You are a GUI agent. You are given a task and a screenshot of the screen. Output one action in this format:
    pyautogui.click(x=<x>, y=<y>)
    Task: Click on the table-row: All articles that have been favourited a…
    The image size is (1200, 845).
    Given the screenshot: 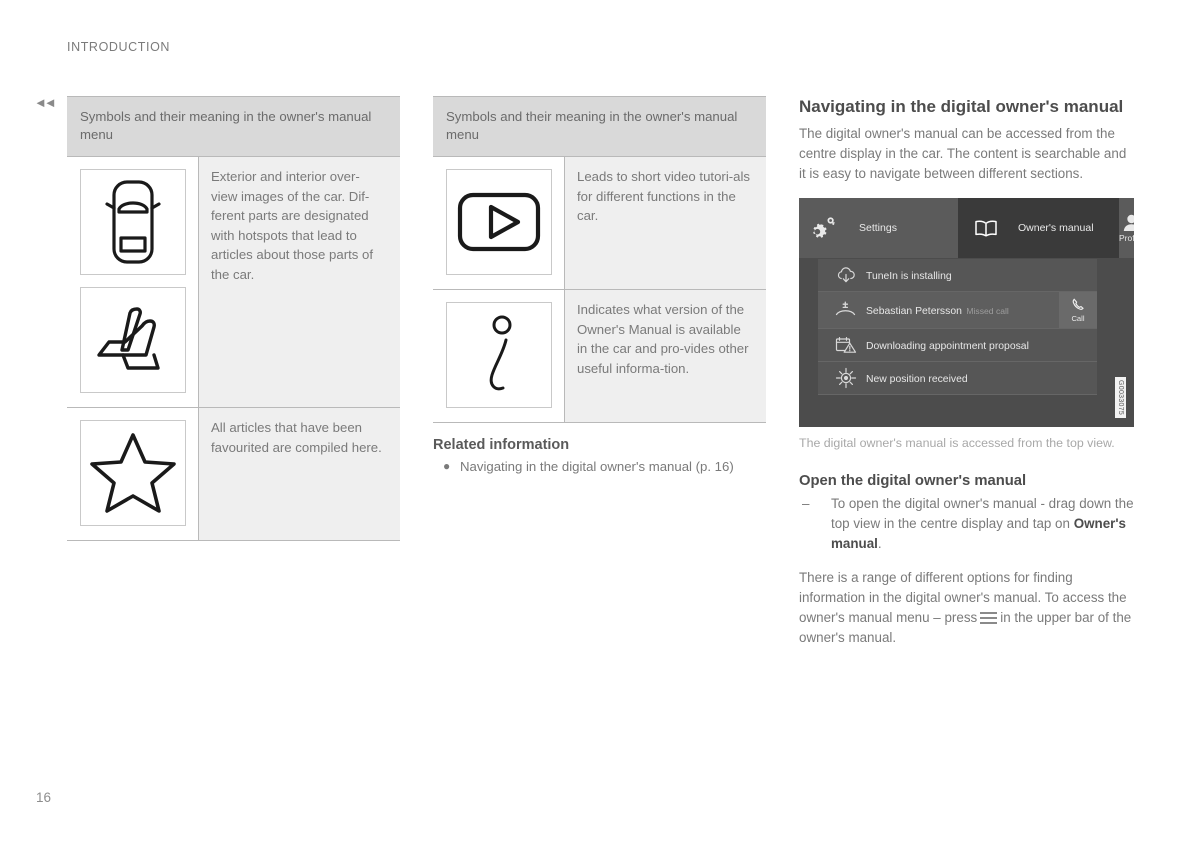 What is the action you would take?
    pyautogui.click(x=233, y=474)
    